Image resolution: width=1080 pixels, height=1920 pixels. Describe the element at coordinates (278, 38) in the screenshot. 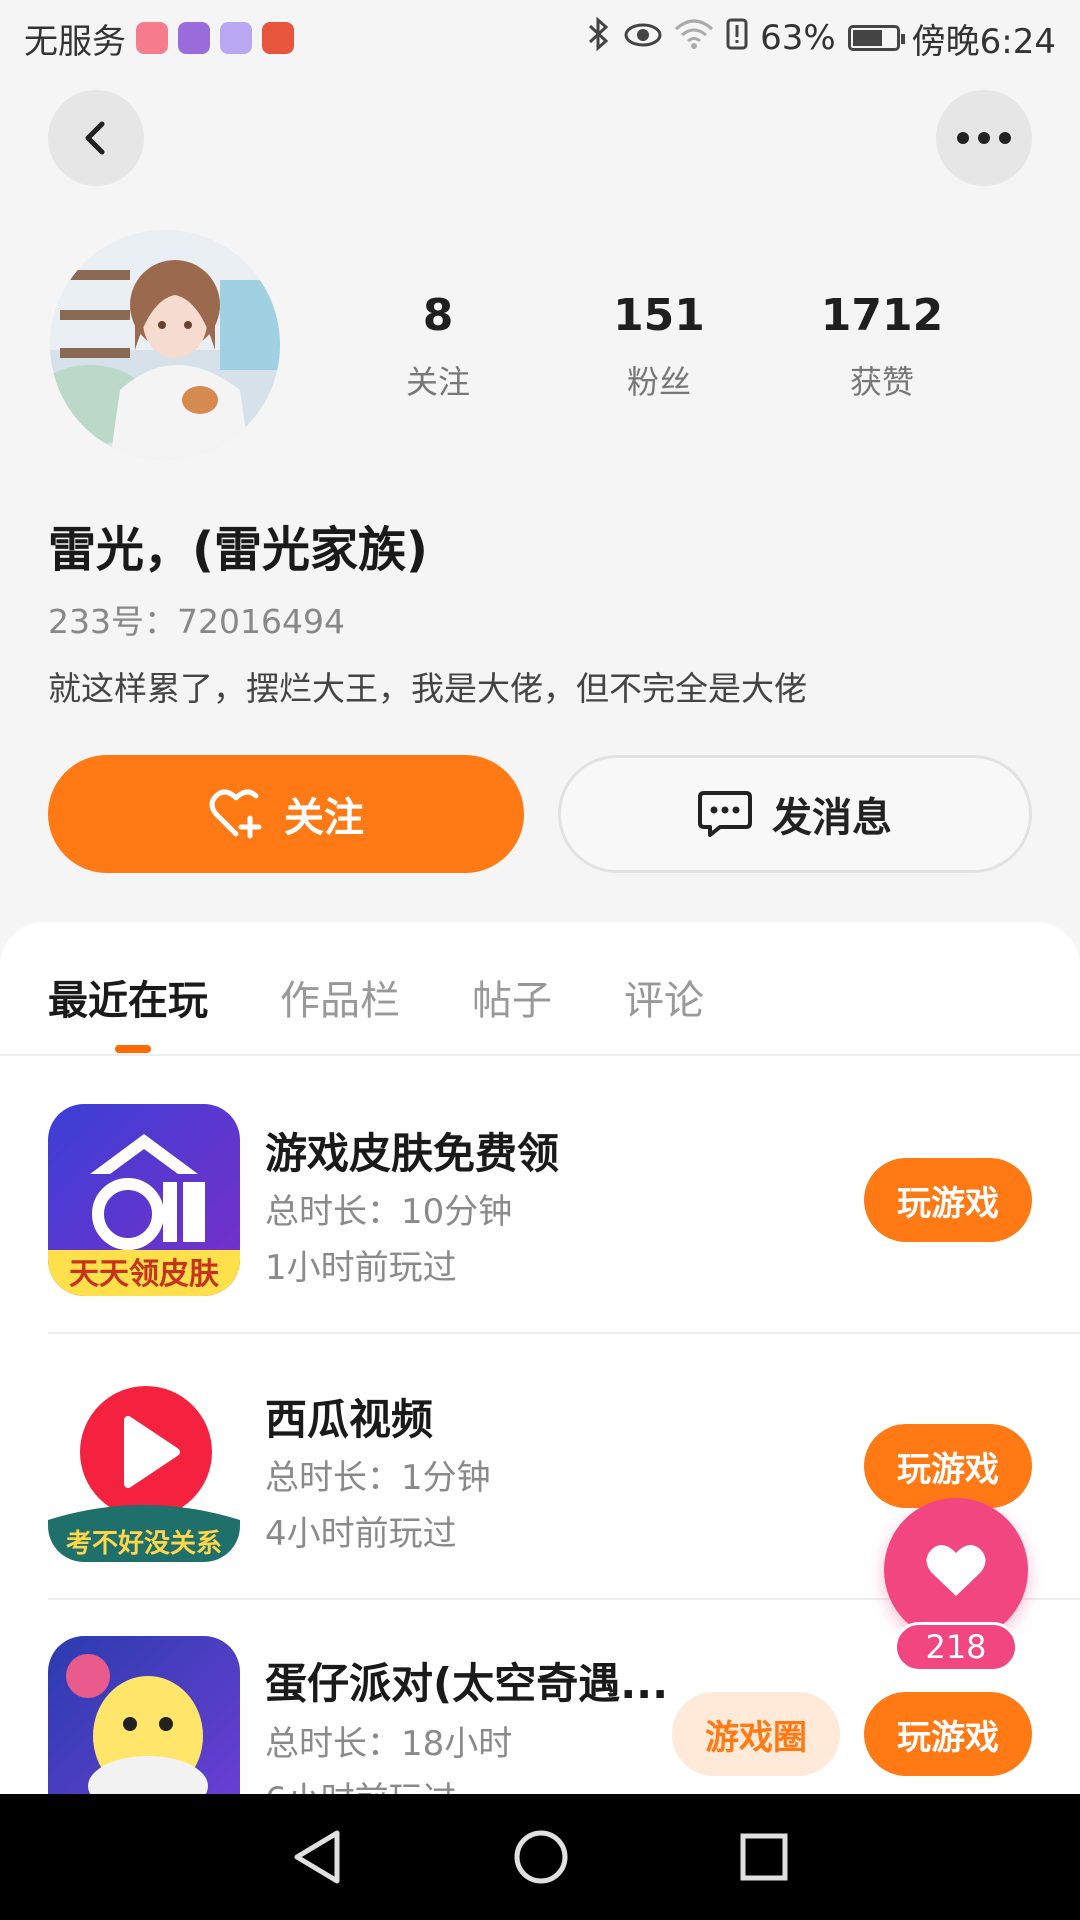

I see `store-notification-icon` at that location.